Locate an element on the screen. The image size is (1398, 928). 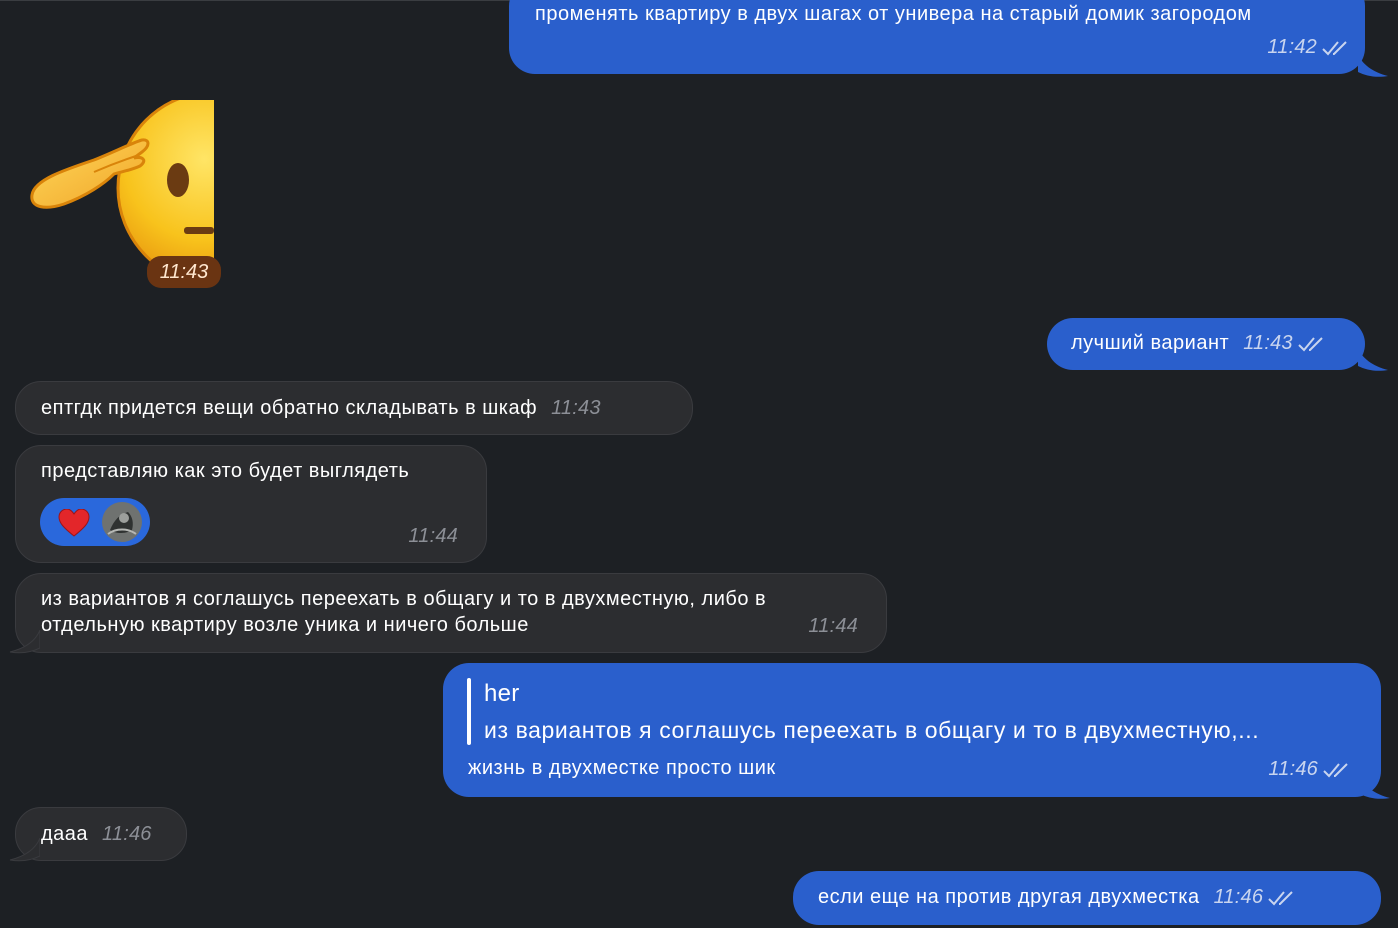
reactor-avatar is located at coordinates (122, 522).